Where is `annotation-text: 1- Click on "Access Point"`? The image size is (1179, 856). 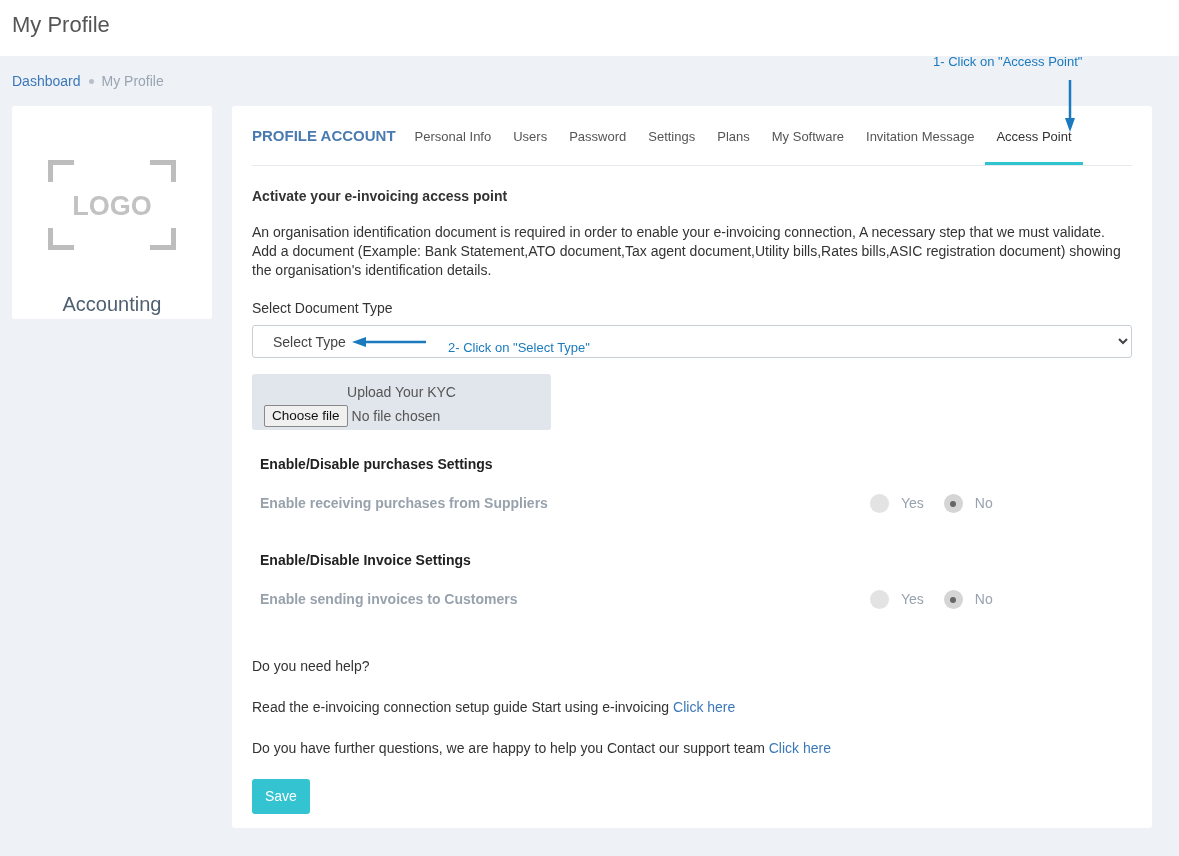 annotation-text: 1- Click on "Access Point" is located at coordinates (1008, 62).